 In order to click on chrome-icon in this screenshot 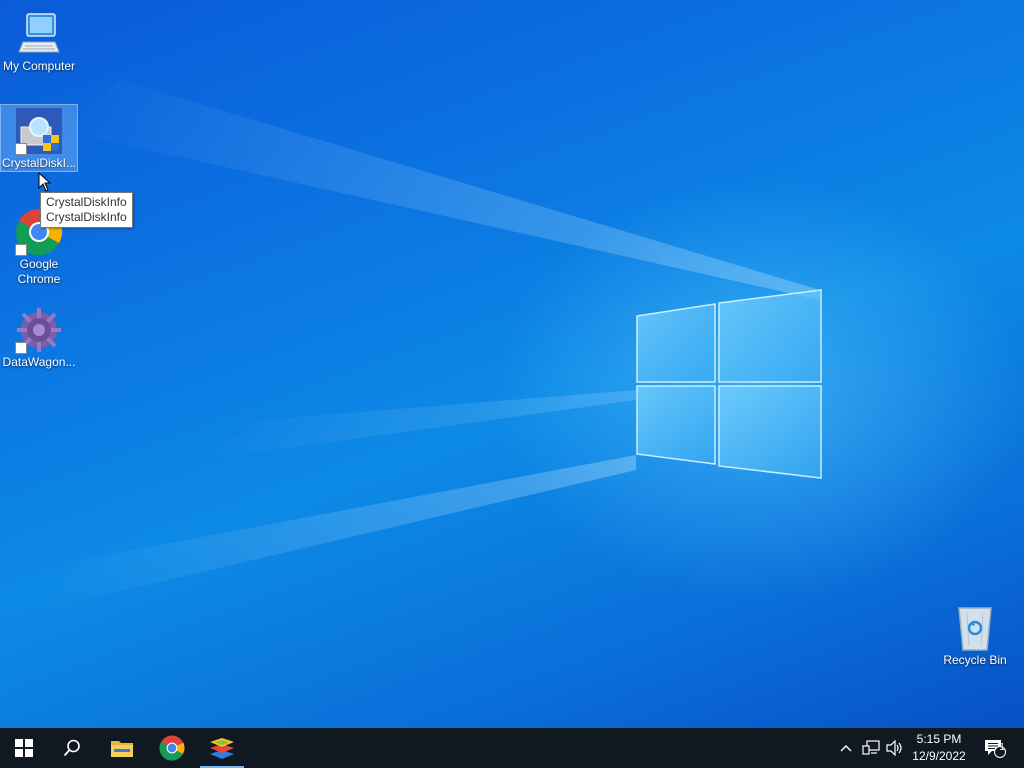, I will do `click(172, 748)`.